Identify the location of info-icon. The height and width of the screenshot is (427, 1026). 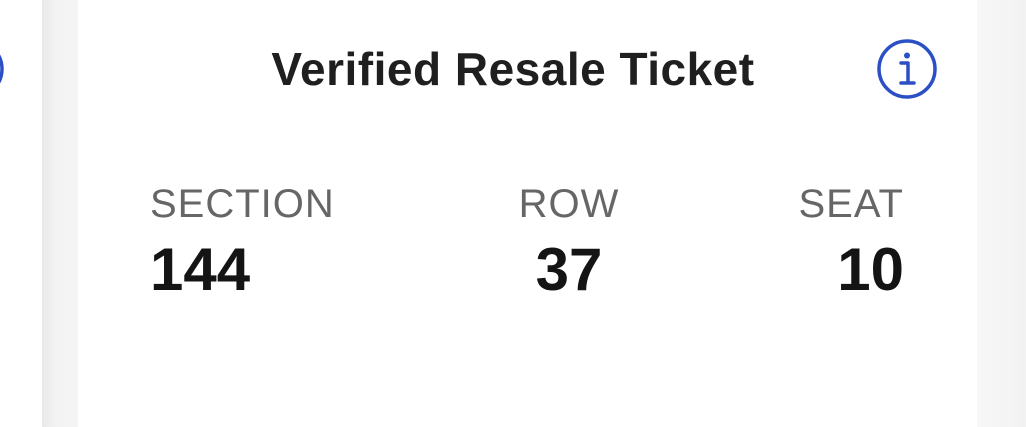
(907, 69).